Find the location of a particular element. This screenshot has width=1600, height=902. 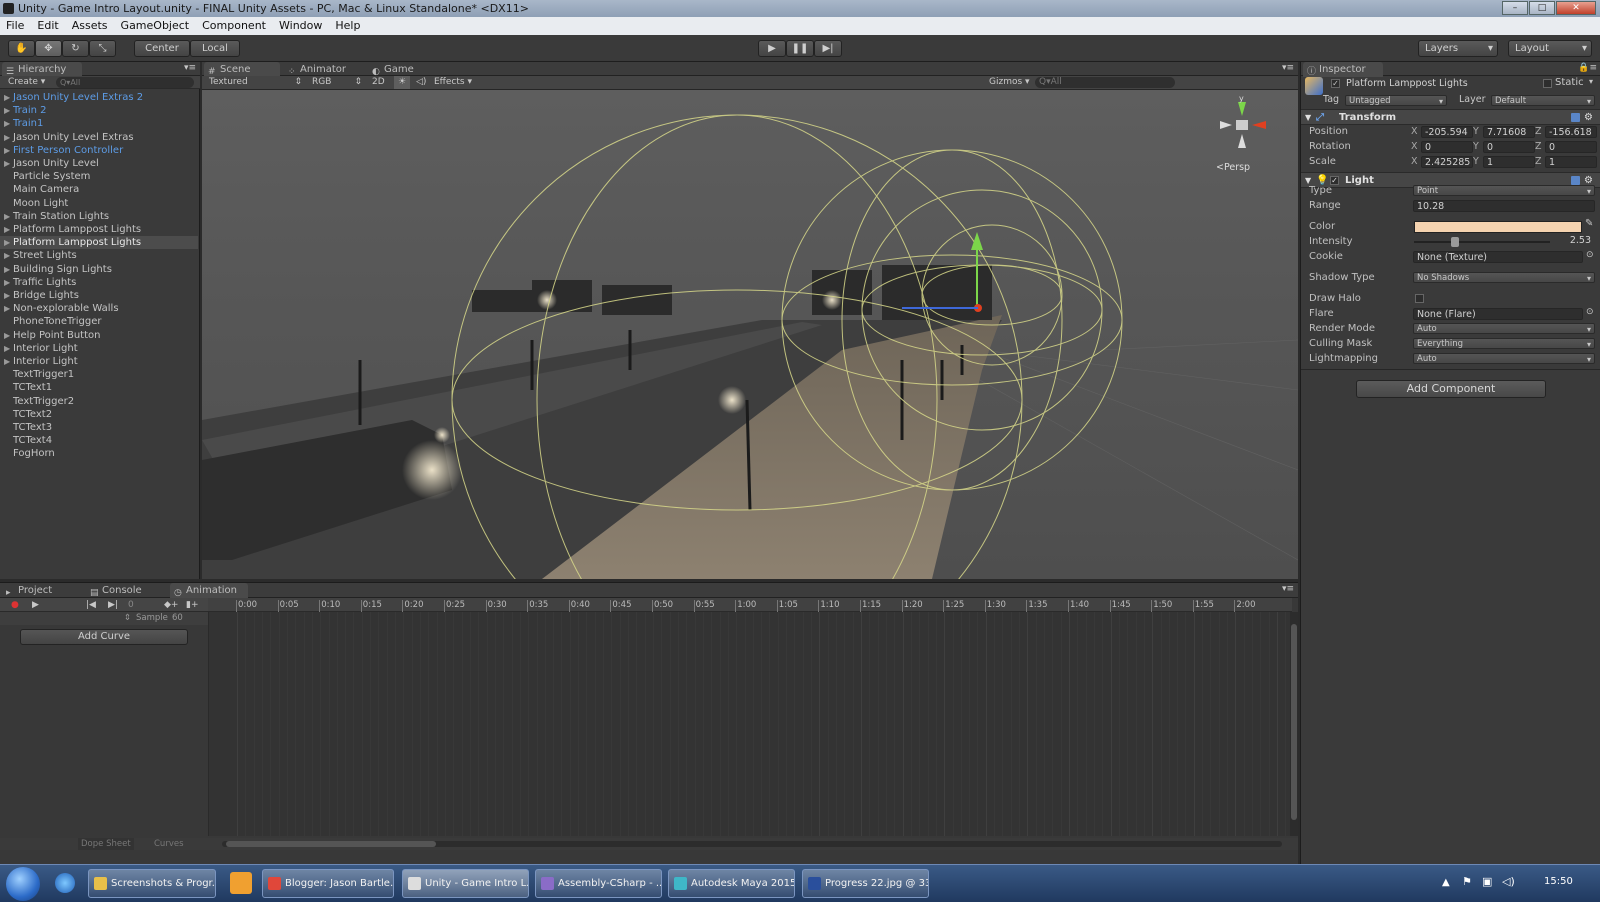

hierarchy-item: ▶ Bridge Lights is located at coordinates (99, 295).